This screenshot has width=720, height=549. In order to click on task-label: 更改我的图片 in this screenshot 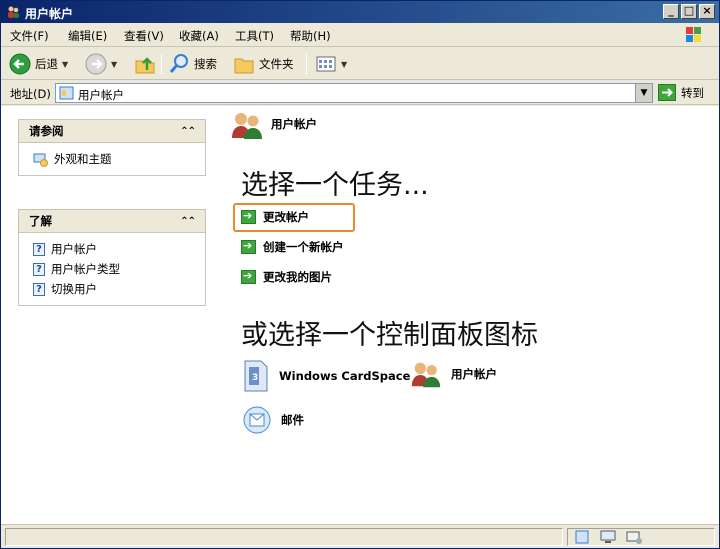, I will do `click(297, 277)`.